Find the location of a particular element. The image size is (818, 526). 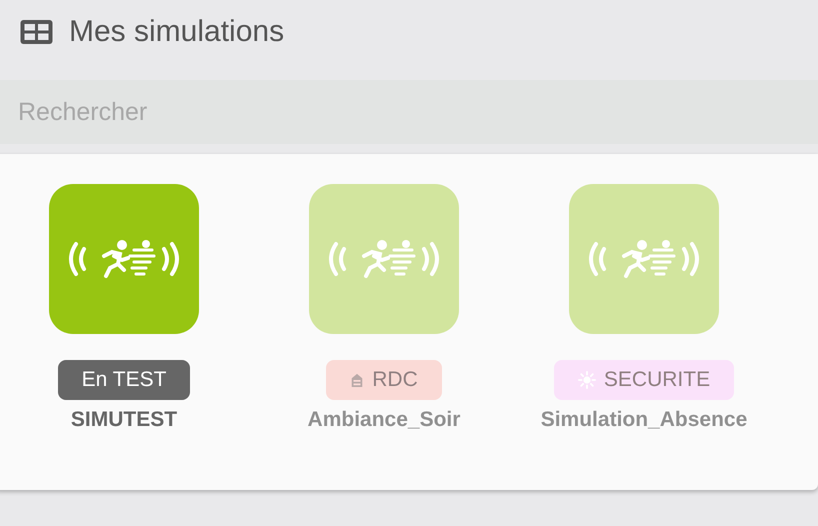

tag-label: RDC is located at coordinates (395, 380).